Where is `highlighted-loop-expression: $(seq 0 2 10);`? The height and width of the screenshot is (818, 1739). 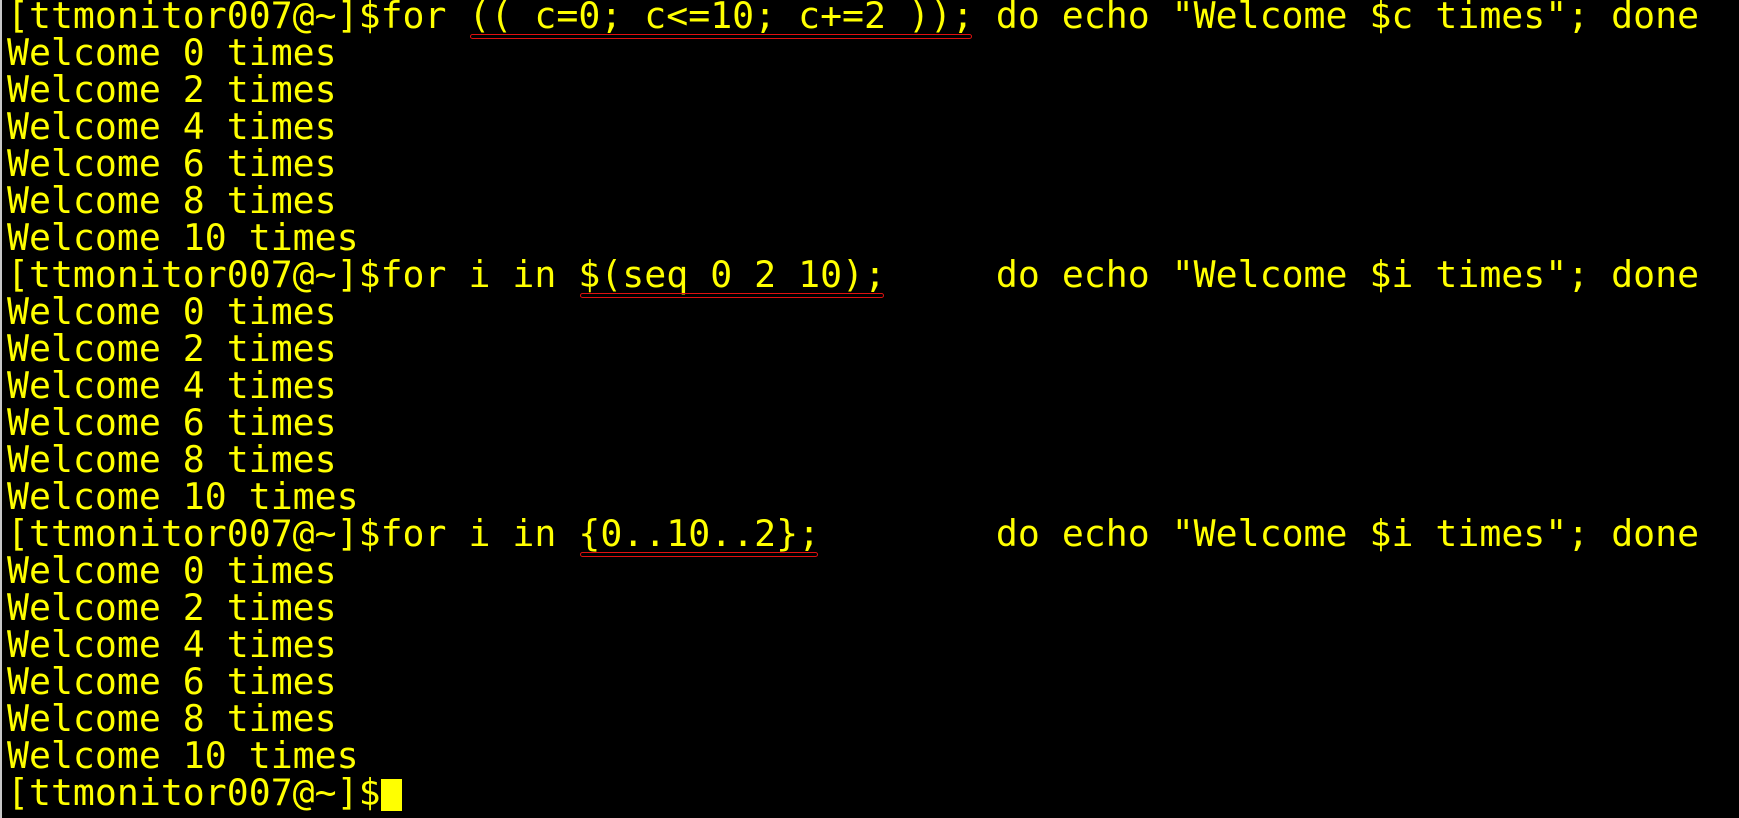 highlighted-loop-expression: $(seq 0 2 10); is located at coordinates (732, 275).